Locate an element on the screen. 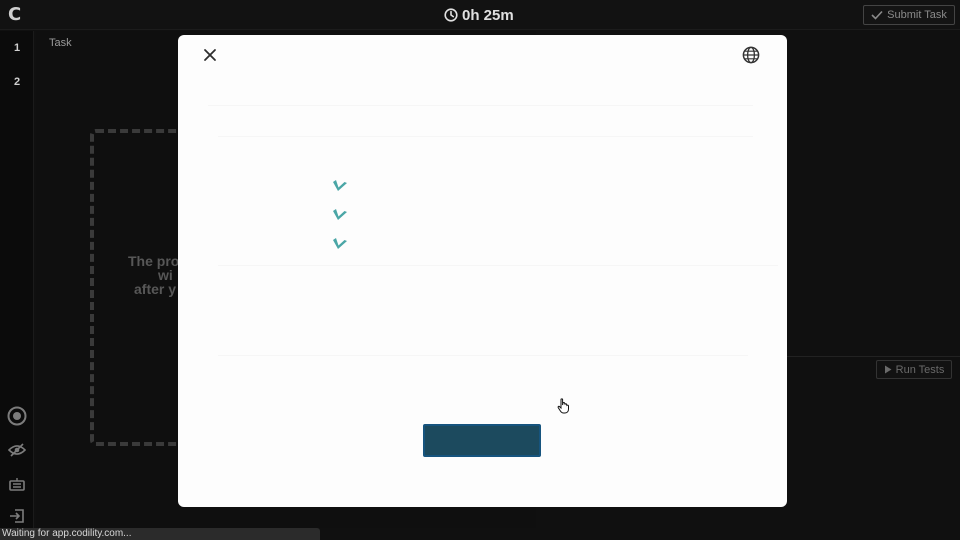  close-icon is located at coordinates (210, 55).